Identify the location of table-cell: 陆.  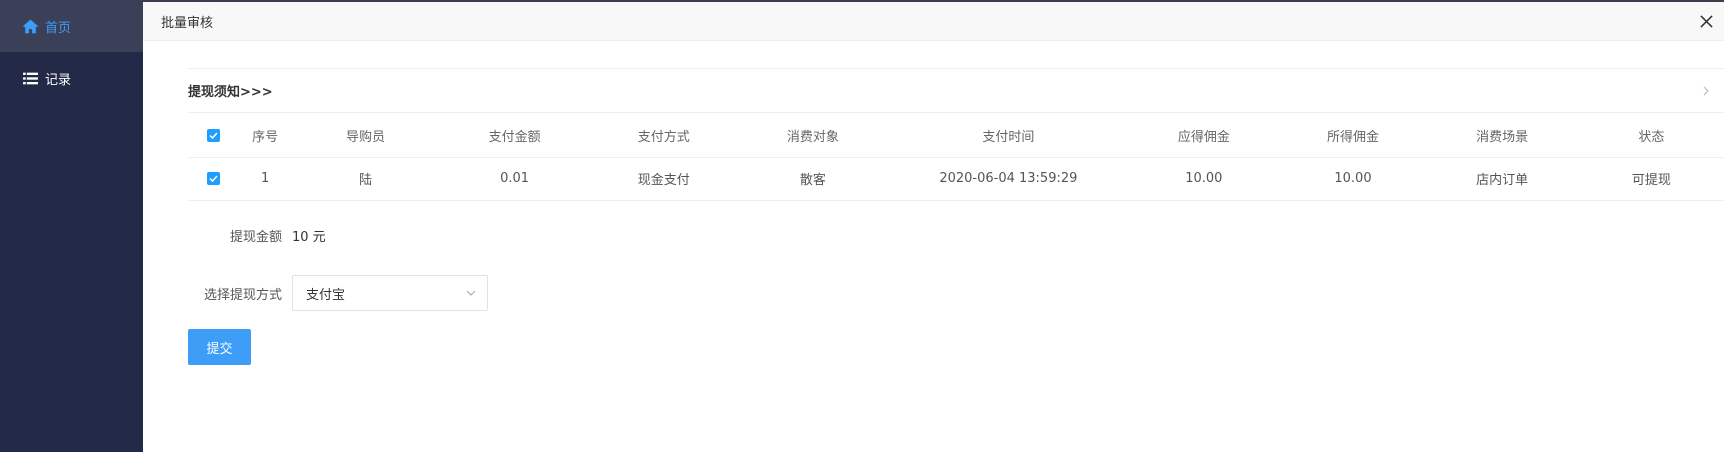
(365, 179).